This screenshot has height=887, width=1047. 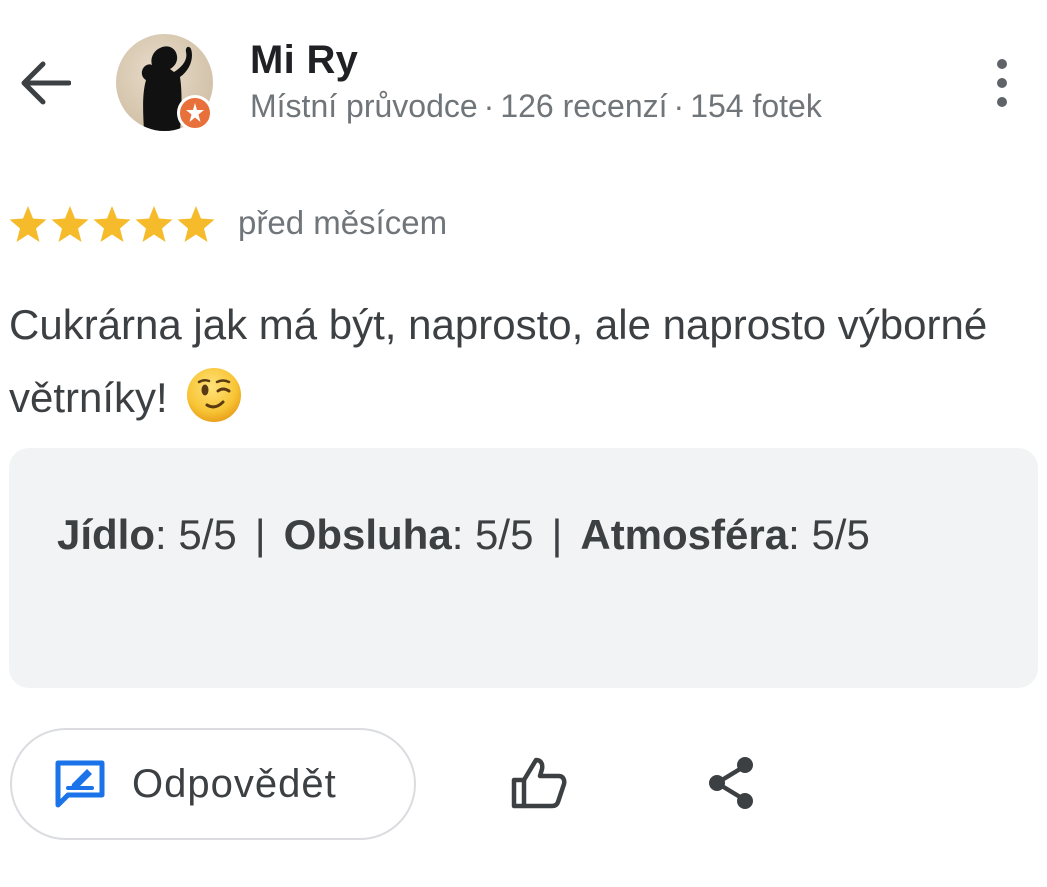 I want to click on star-rating, so click(x=112, y=224).